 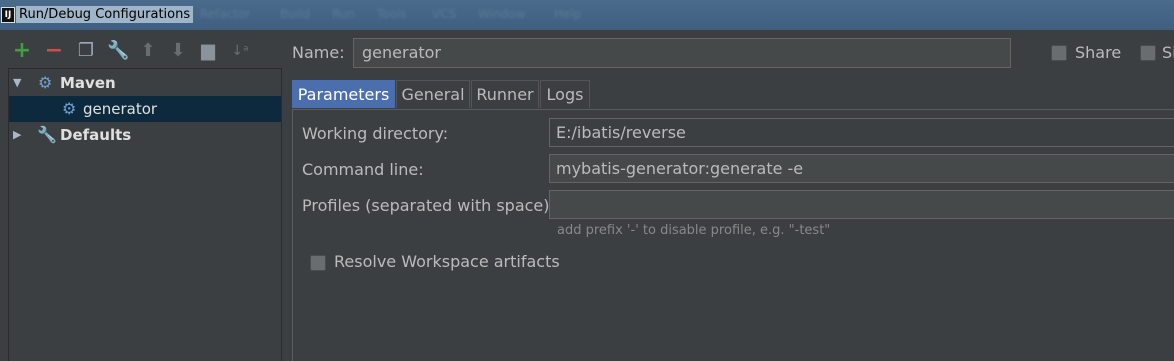 What do you see at coordinates (344, 14) in the screenshot?
I see `menu-run: Run` at bounding box center [344, 14].